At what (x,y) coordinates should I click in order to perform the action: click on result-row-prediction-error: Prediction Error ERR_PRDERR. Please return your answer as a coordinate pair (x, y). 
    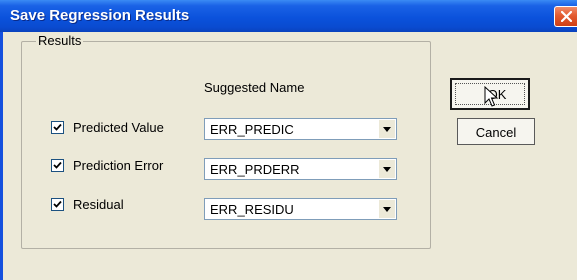
    Looking at the image, I should click on (288, 168).